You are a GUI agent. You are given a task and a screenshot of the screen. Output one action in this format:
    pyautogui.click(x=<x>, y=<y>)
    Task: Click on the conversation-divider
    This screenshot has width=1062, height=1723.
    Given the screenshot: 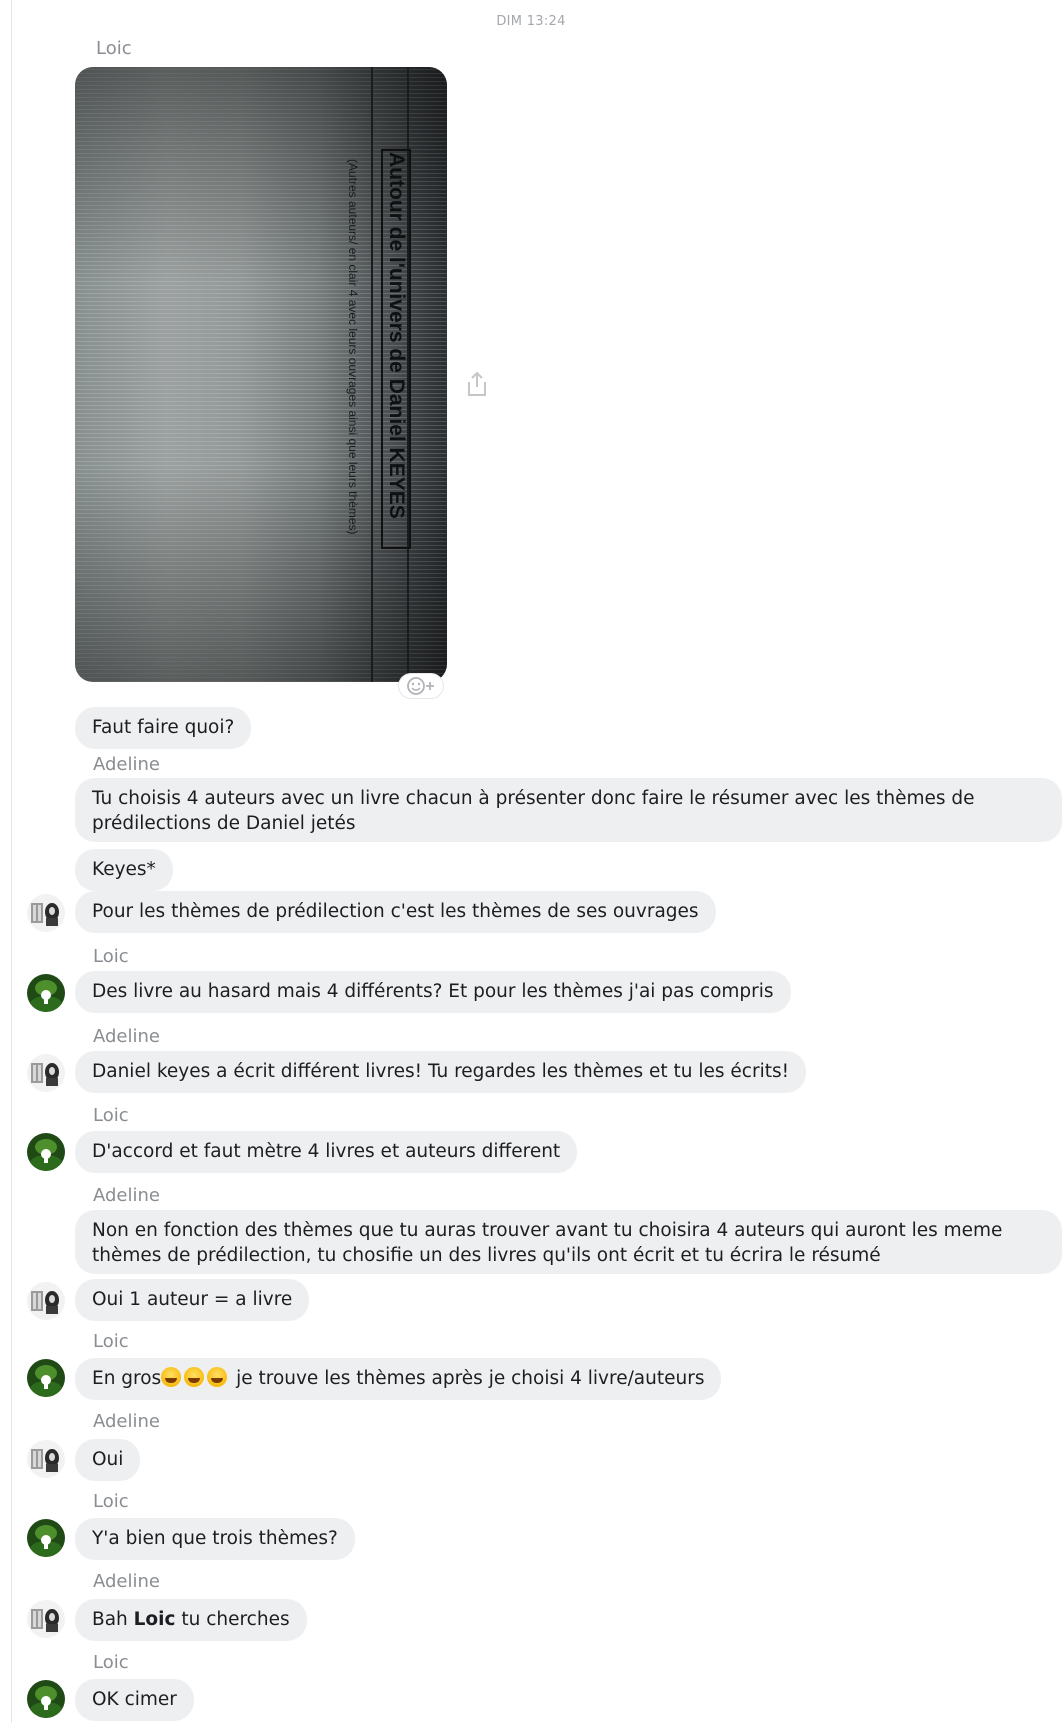 What is the action you would take?
    pyautogui.click(x=11, y=861)
    